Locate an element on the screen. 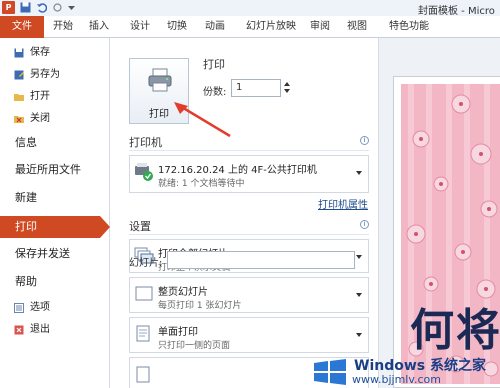 The image size is (500, 388). tab-home: 开始 is located at coordinates (63, 27).